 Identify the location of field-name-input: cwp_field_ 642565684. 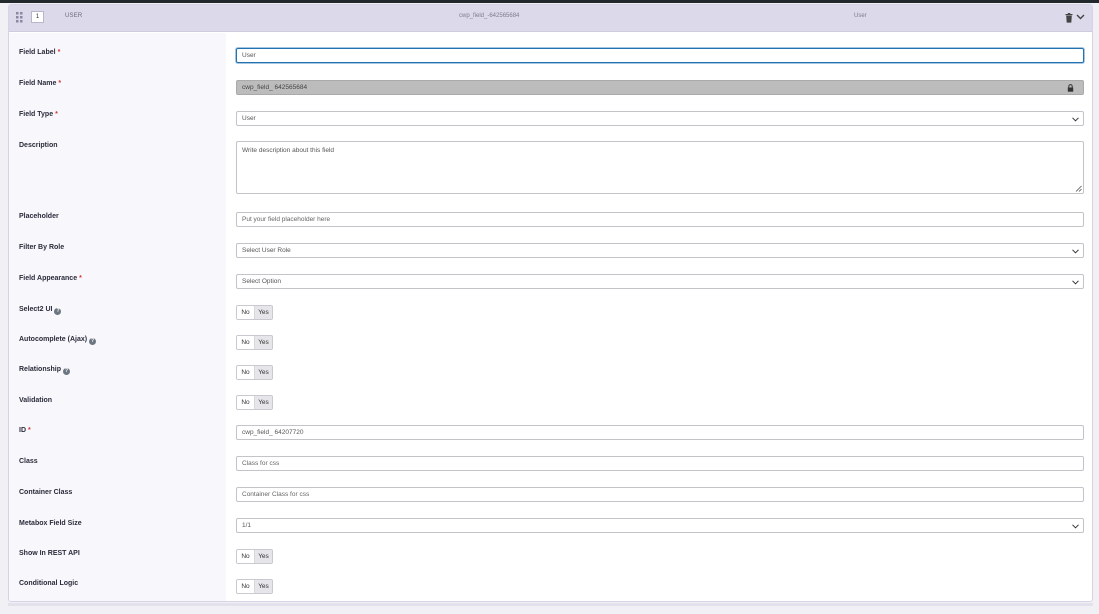
(660, 87).